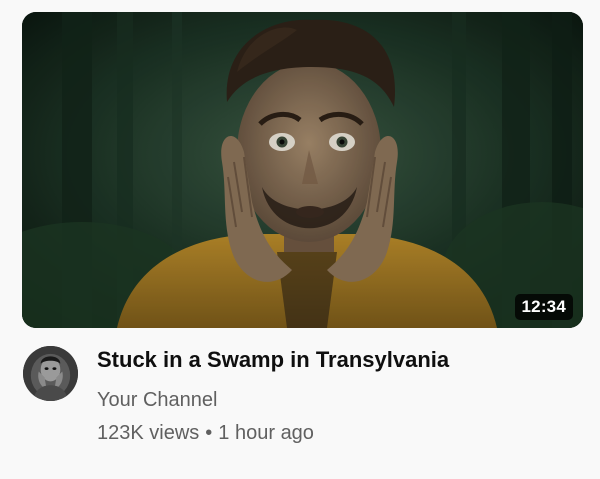 This screenshot has height=479, width=600. What do you see at coordinates (266, 433) in the screenshot?
I see `upload-time: 1 hour ago` at bounding box center [266, 433].